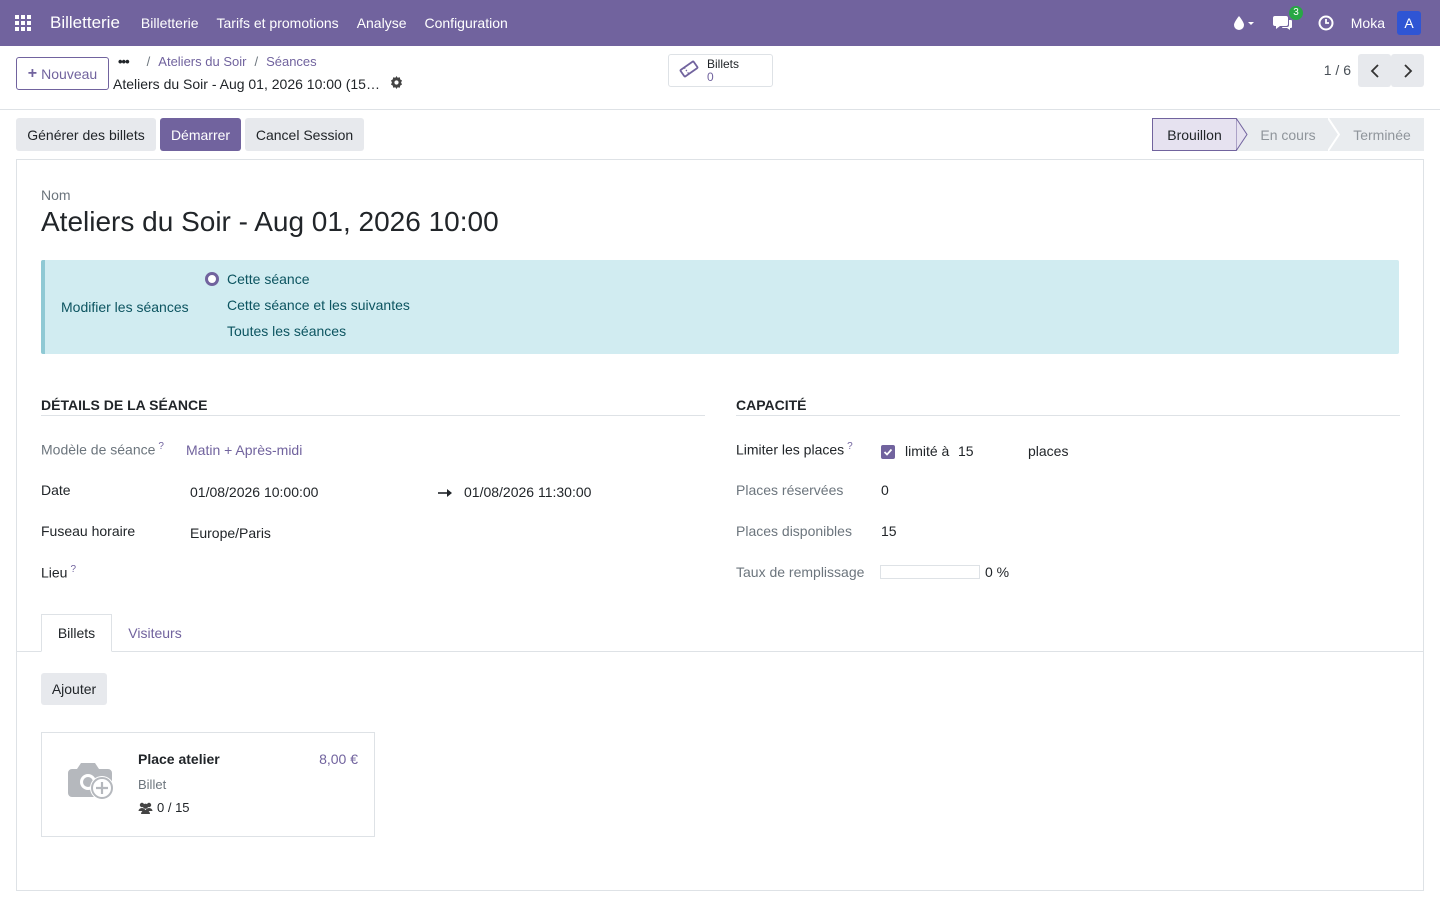 The width and height of the screenshot is (1440, 900). I want to click on avatar: A, so click(1409, 23).